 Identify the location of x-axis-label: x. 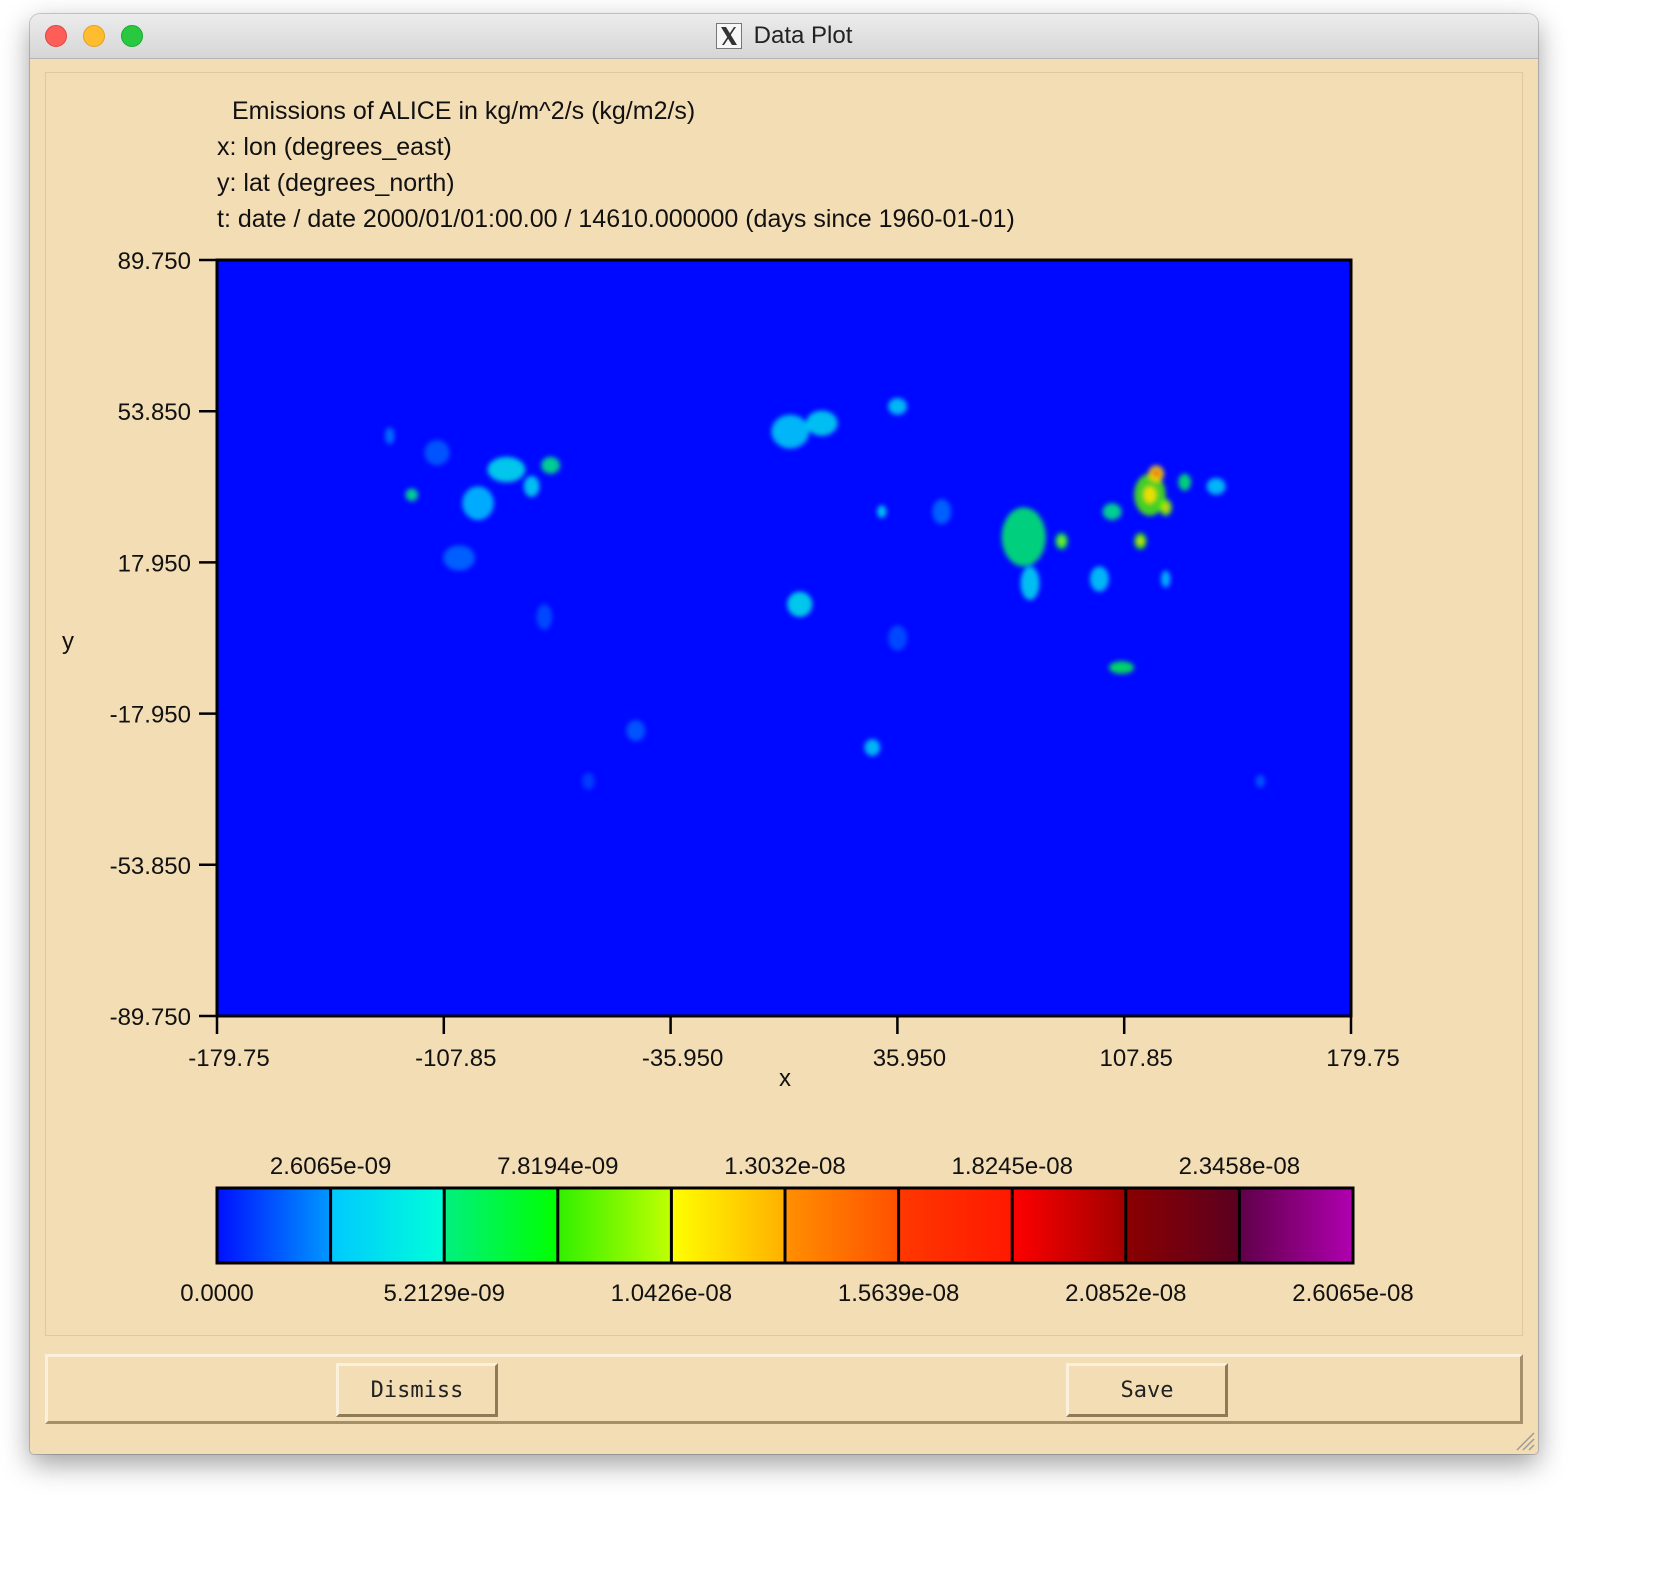
(785, 1078).